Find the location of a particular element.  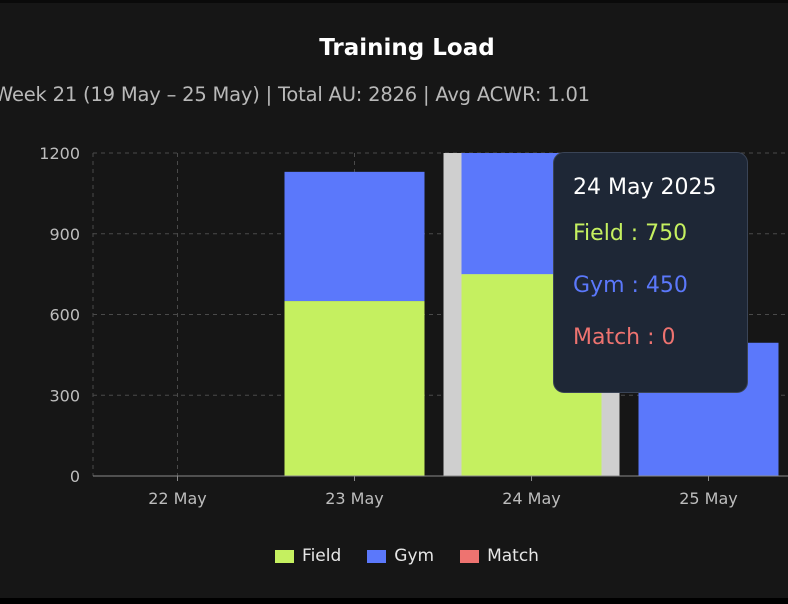

legend-swatch-field is located at coordinates (285, 556).